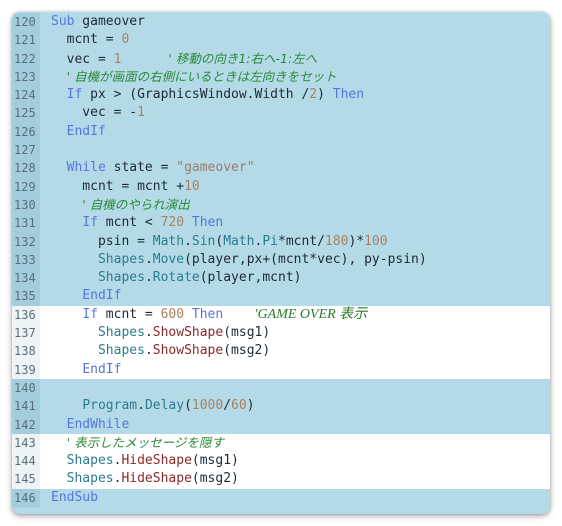 Image resolution: width=562 pixels, height=526 pixels. I want to click on code-line: 138 Shapes.ShowShape(msg2), so click(281, 351).